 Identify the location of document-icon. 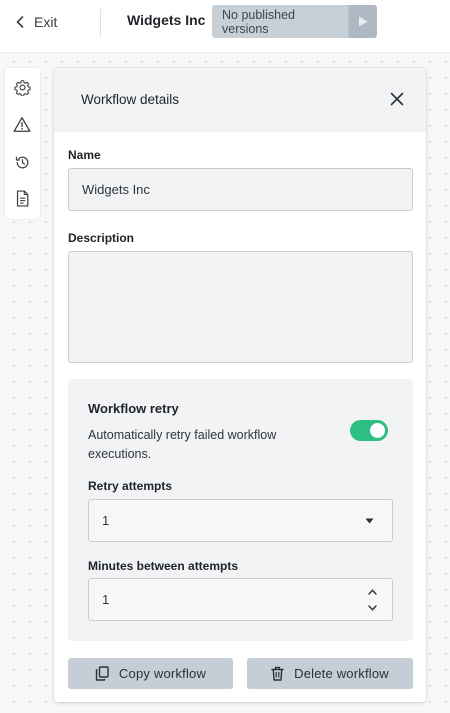
(22, 198).